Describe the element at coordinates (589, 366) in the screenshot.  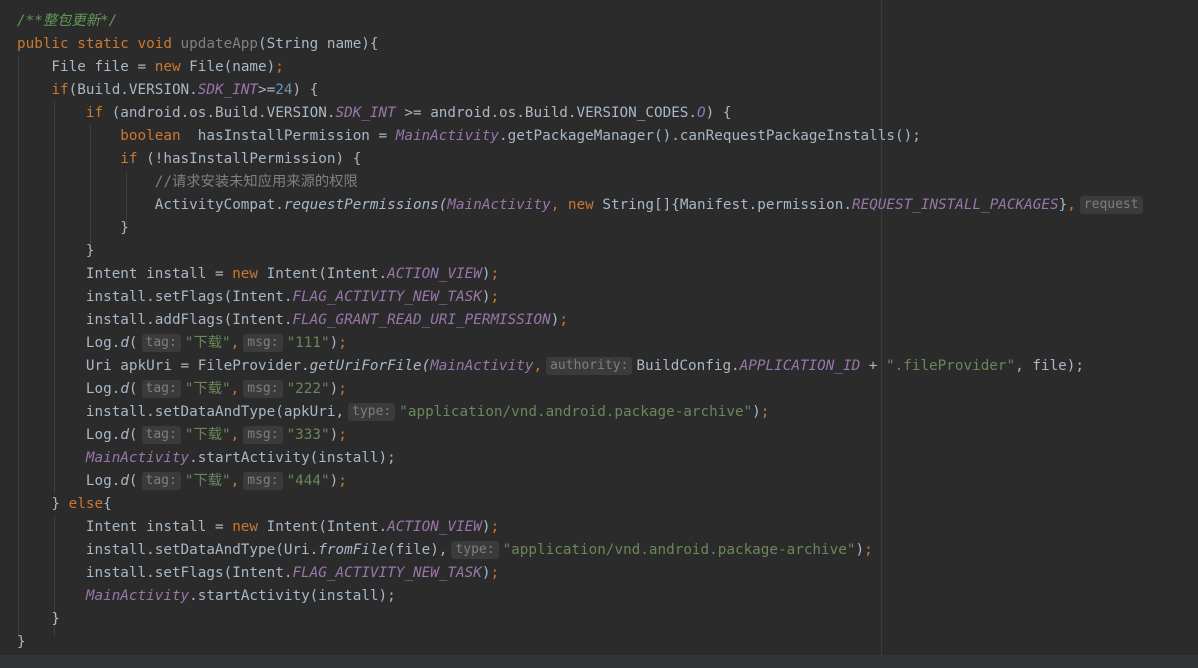
I see `param-hint: authority:` at that location.